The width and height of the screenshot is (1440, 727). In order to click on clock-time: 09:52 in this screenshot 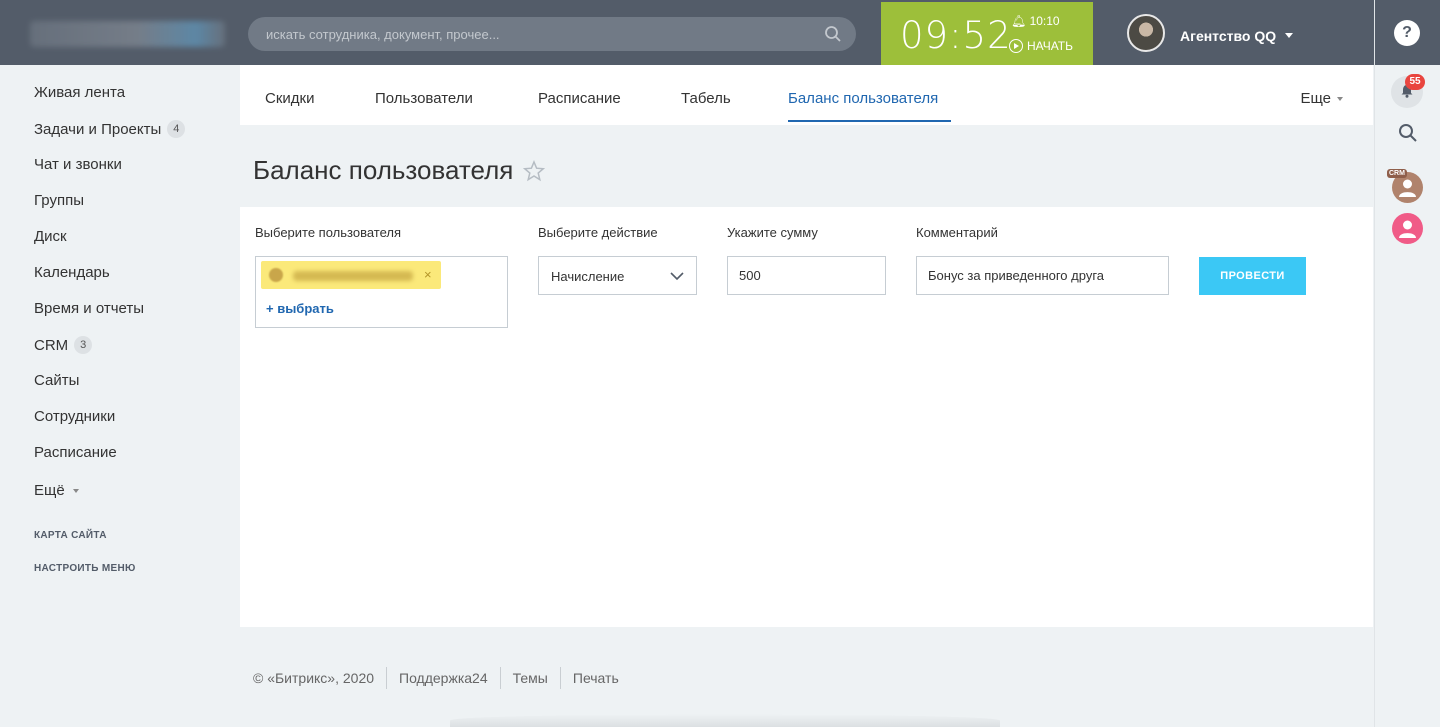, I will do `click(956, 35)`.